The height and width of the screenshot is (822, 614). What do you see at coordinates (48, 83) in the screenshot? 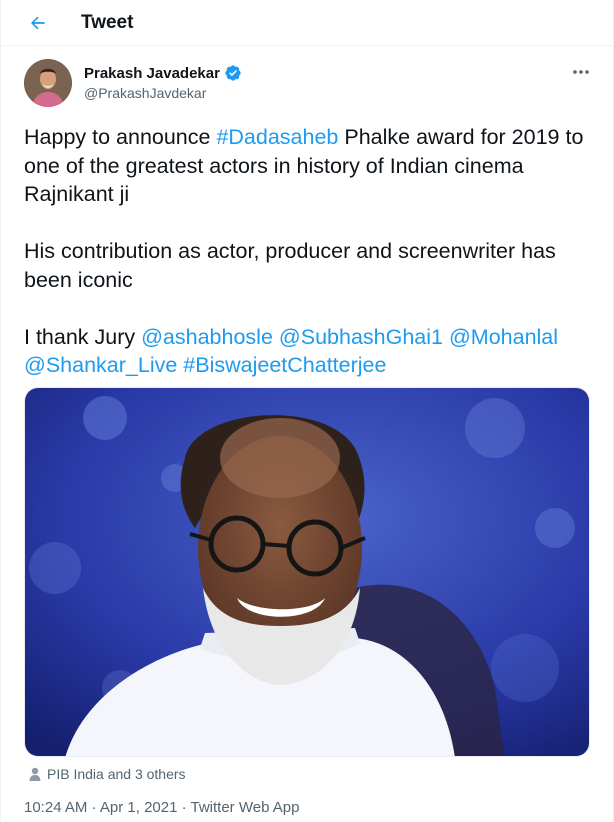
I see `avatar` at bounding box center [48, 83].